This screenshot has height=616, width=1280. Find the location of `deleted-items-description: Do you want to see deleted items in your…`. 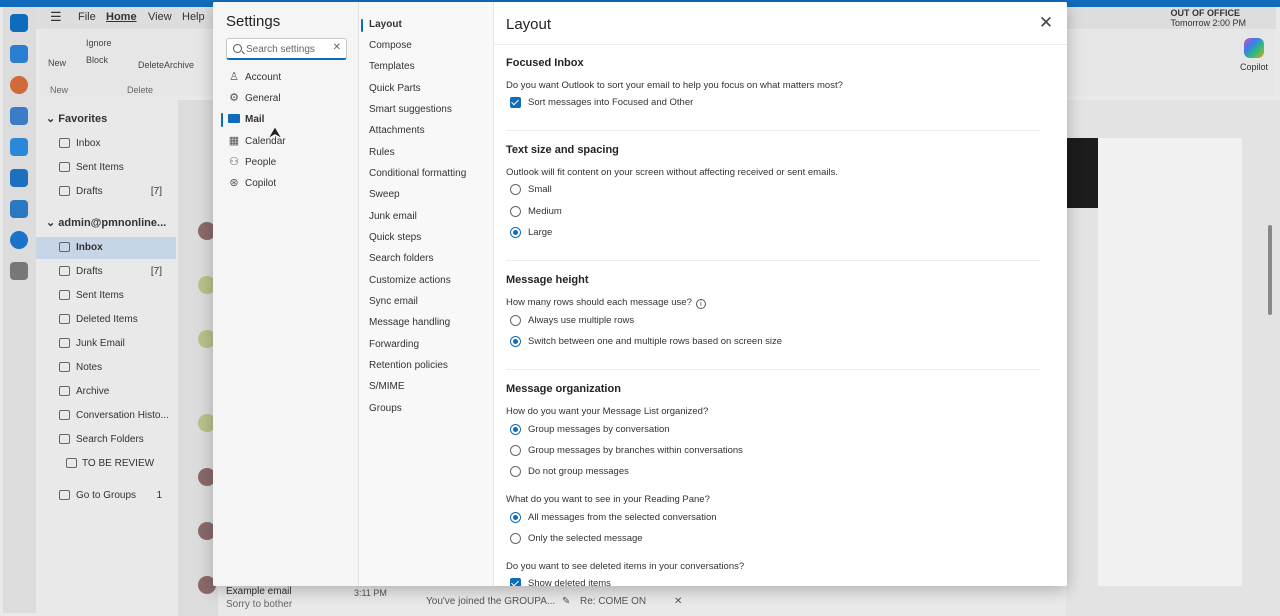

deleted-items-description: Do you want to see deleted items in your… is located at coordinates (625, 566).